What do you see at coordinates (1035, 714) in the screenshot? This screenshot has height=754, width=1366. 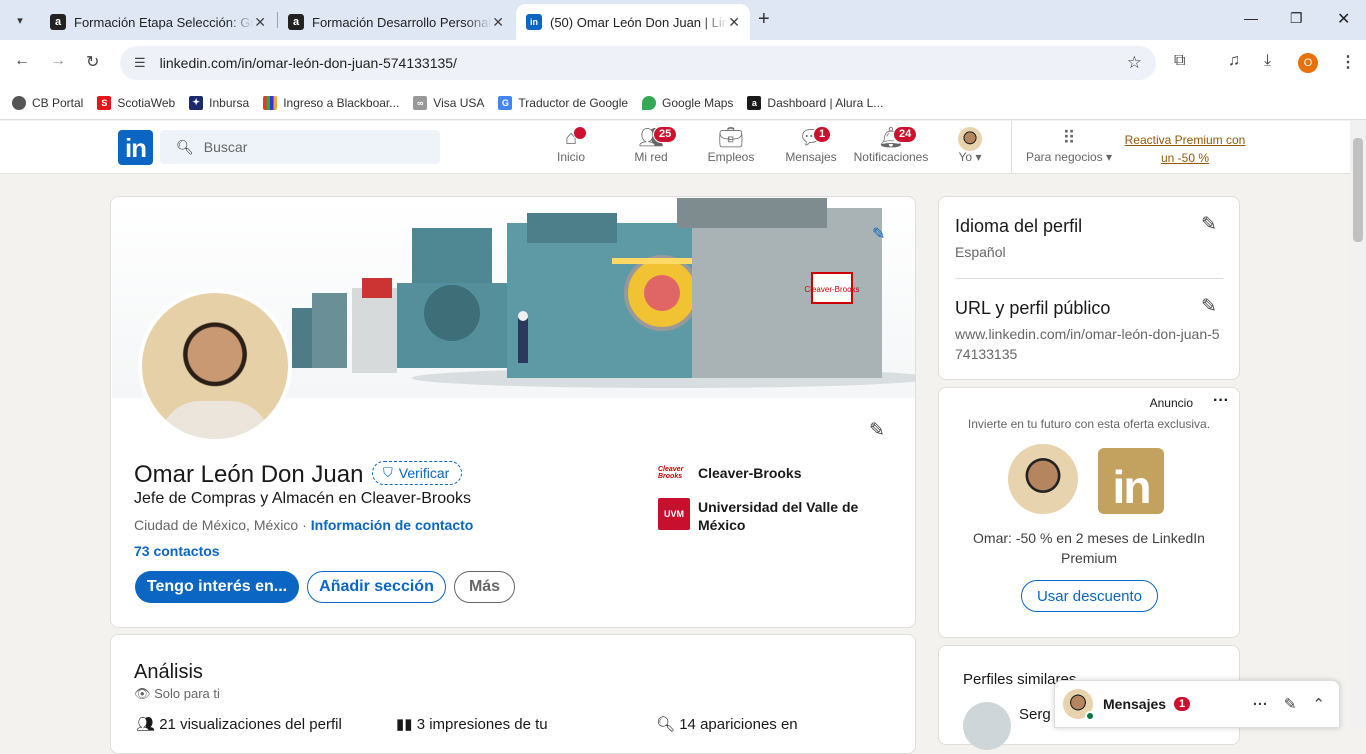 I see `similar-profile-name: Serg` at bounding box center [1035, 714].